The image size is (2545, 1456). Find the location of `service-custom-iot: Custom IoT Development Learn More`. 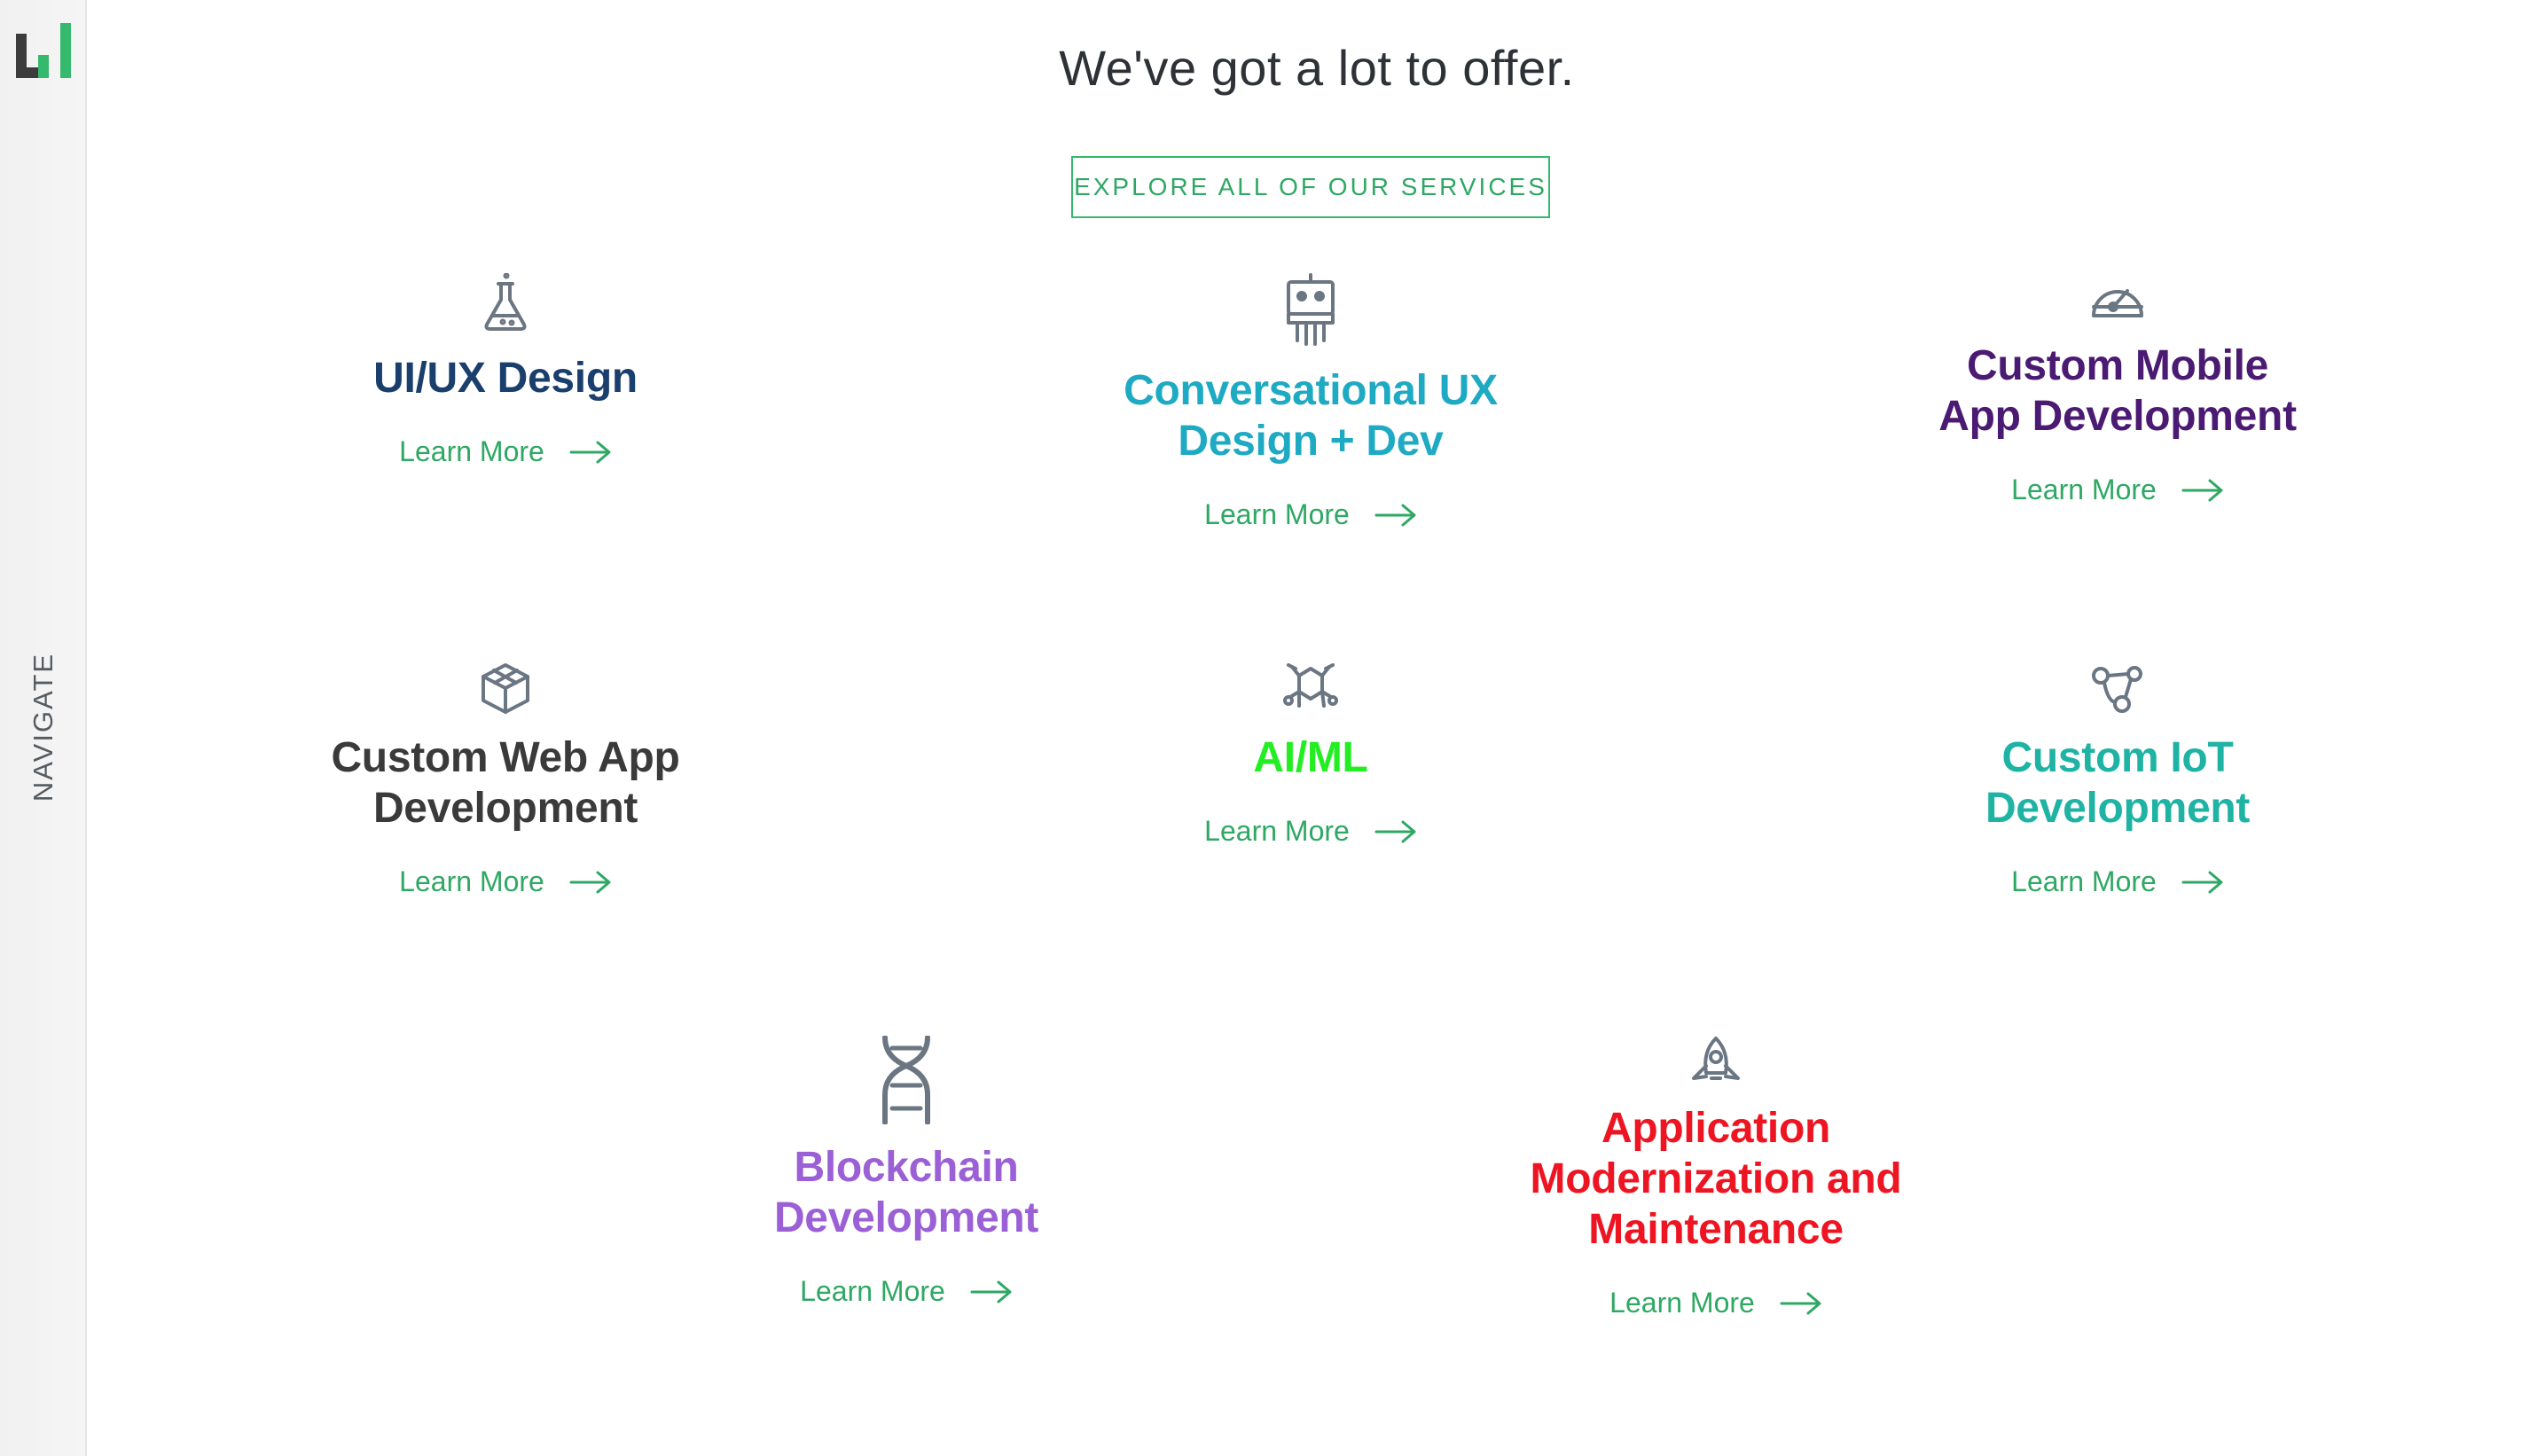

service-custom-iot: Custom IoT Development Learn More is located at coordinates (2118, 779).